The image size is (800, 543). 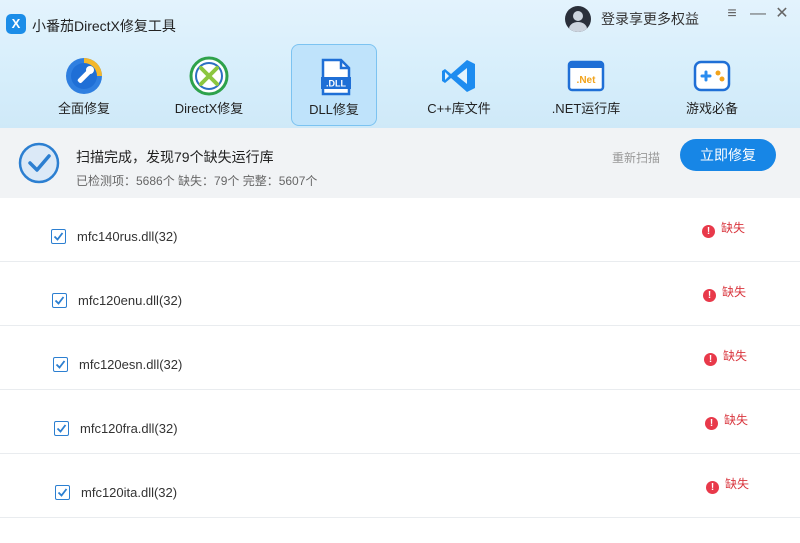 What do you see at coordinates (712, 76) in the screenshot?
I see `gamepad-icon` at bounding box center [712, 76].